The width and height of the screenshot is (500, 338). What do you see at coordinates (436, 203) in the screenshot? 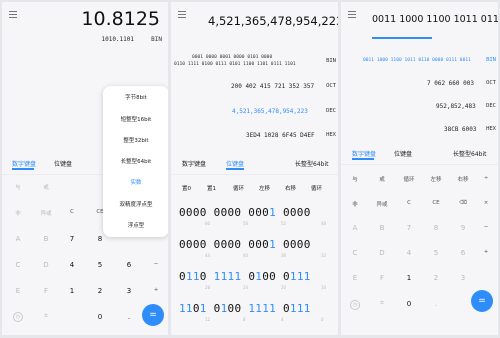
I see `key-clear-entry: CE` at bounding box center [436, 203].